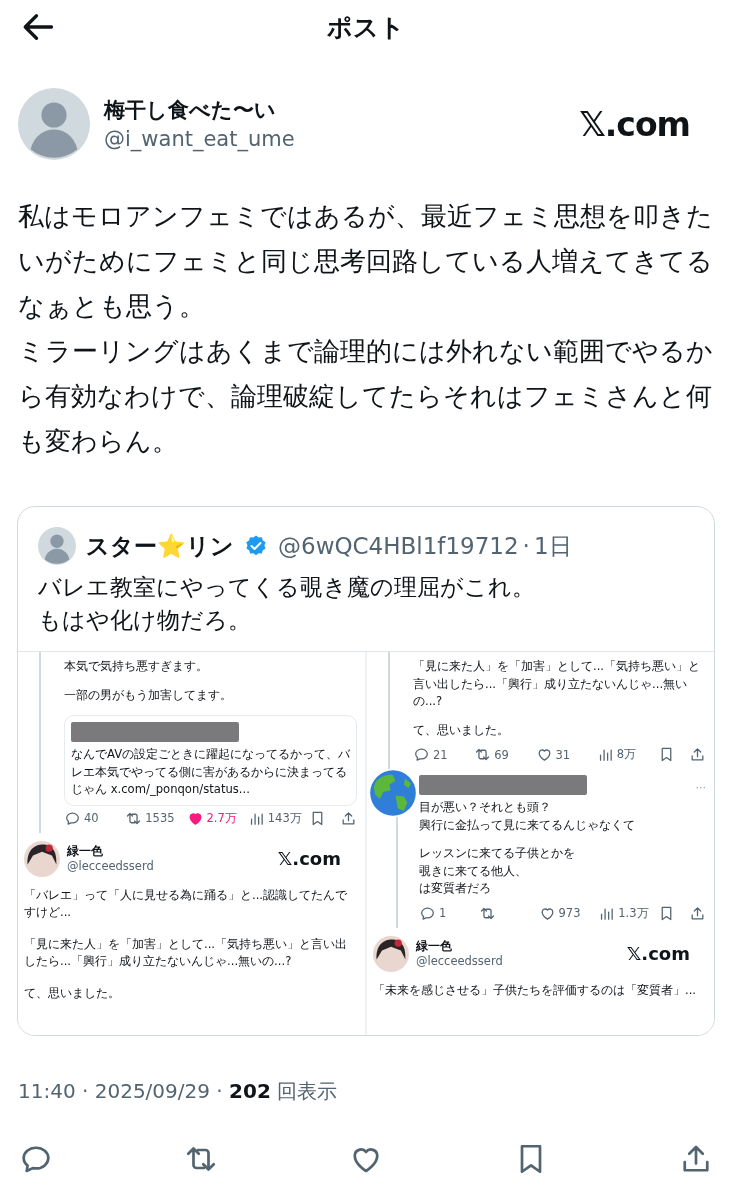  I want to click on post-text: 覗きに来てる他人、, so click(473, 871).